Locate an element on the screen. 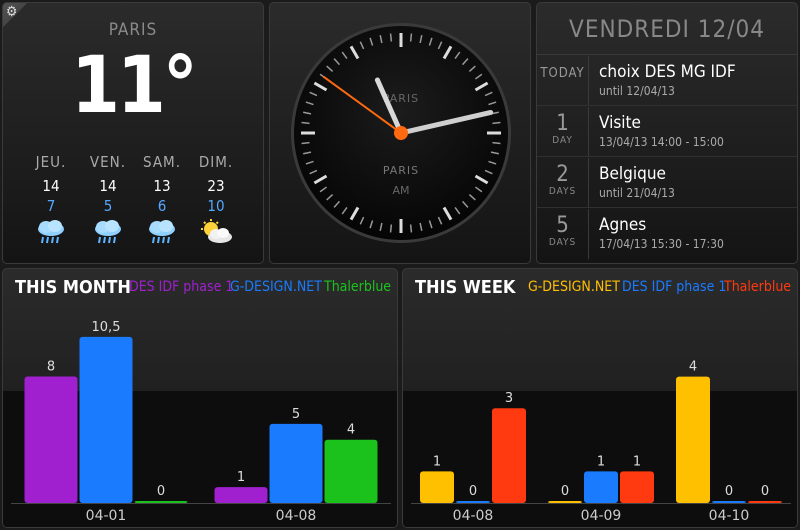 The width and height of the screenshot is (800, 530). forecast-day: VEN. 14 5 is located at coordinates (108, 198).